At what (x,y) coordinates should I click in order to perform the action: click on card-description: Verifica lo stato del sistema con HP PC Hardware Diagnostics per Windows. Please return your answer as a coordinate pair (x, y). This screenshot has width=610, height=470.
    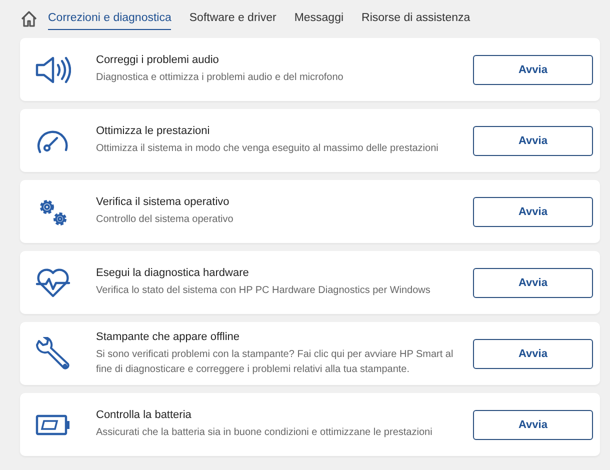
    Looking at the image, I should click on (264, 291).